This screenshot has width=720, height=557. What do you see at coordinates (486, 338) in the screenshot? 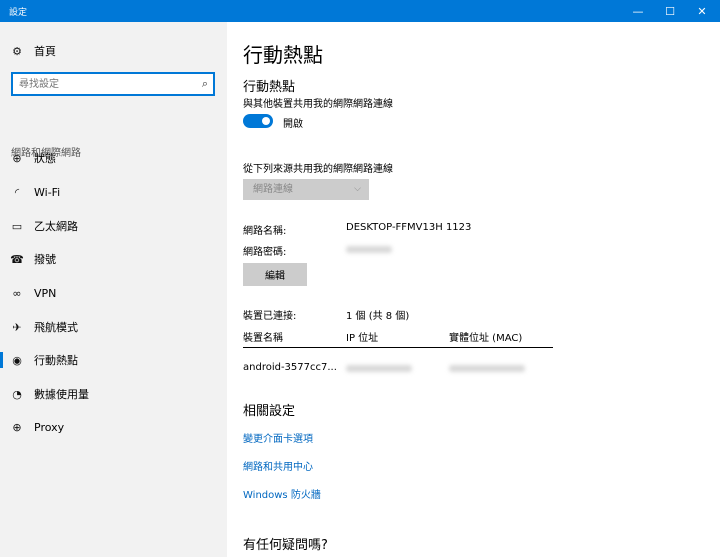
I see `table-header-mac: 實體位址 (MAC)` at bounding box center [486, 338].